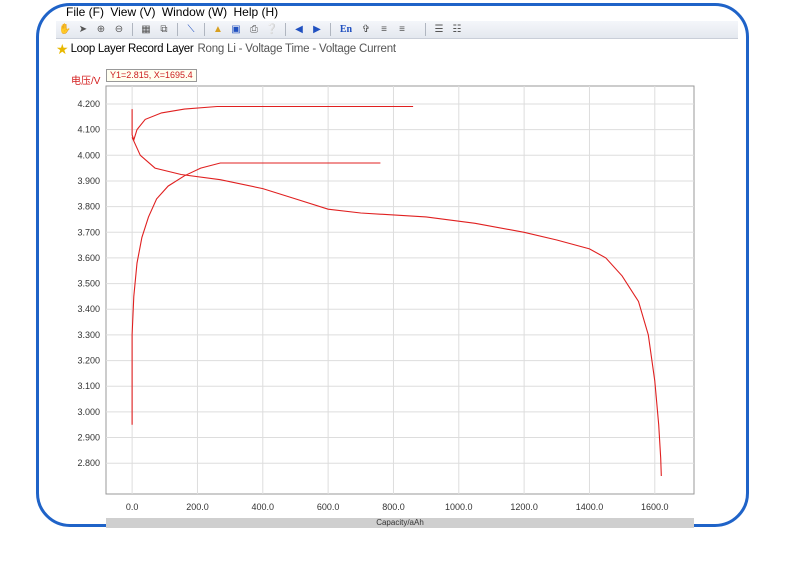 The height and width of the screenshot is (563, 790). I want to click on x-tick-label: 600.0, so click(328, 507).